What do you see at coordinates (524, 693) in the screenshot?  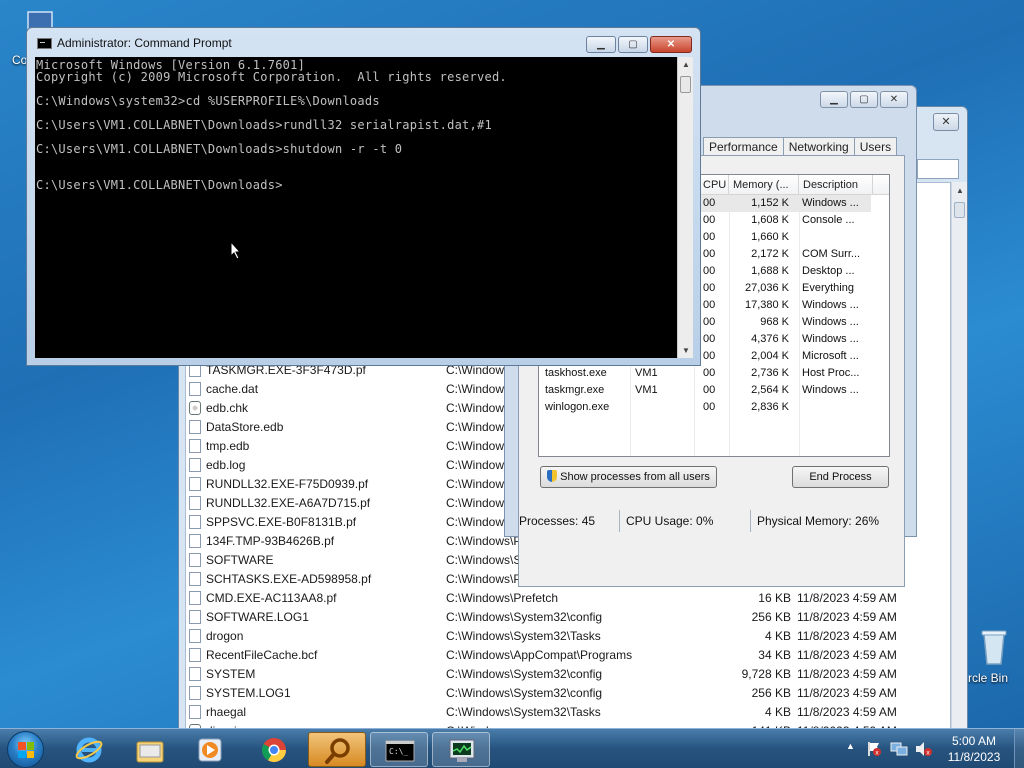 I see `file-path: C:\Windows\System32\config` at bounding box center [524, 693].